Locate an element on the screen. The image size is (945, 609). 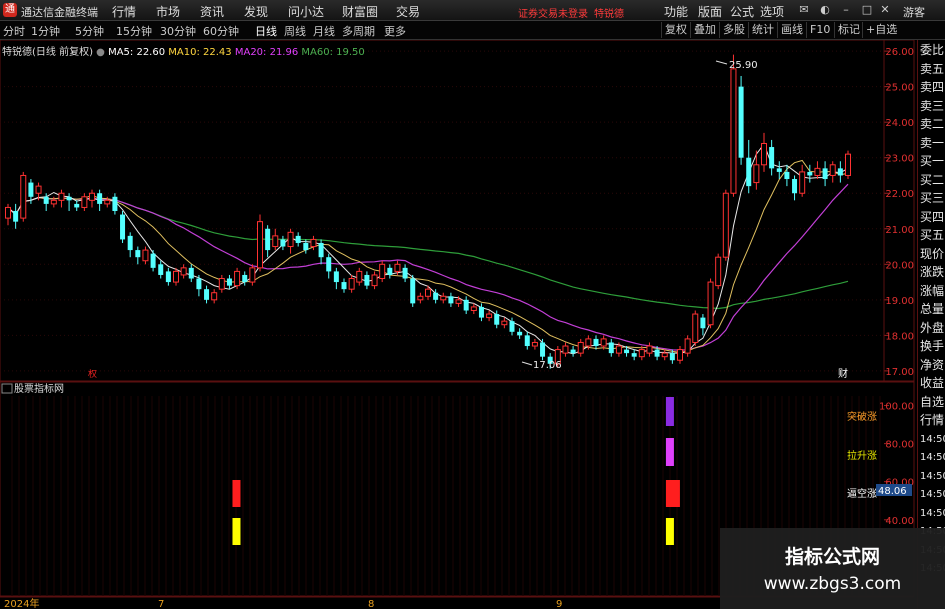
period-weekly: 周线 is located at coordinates (295, 31).